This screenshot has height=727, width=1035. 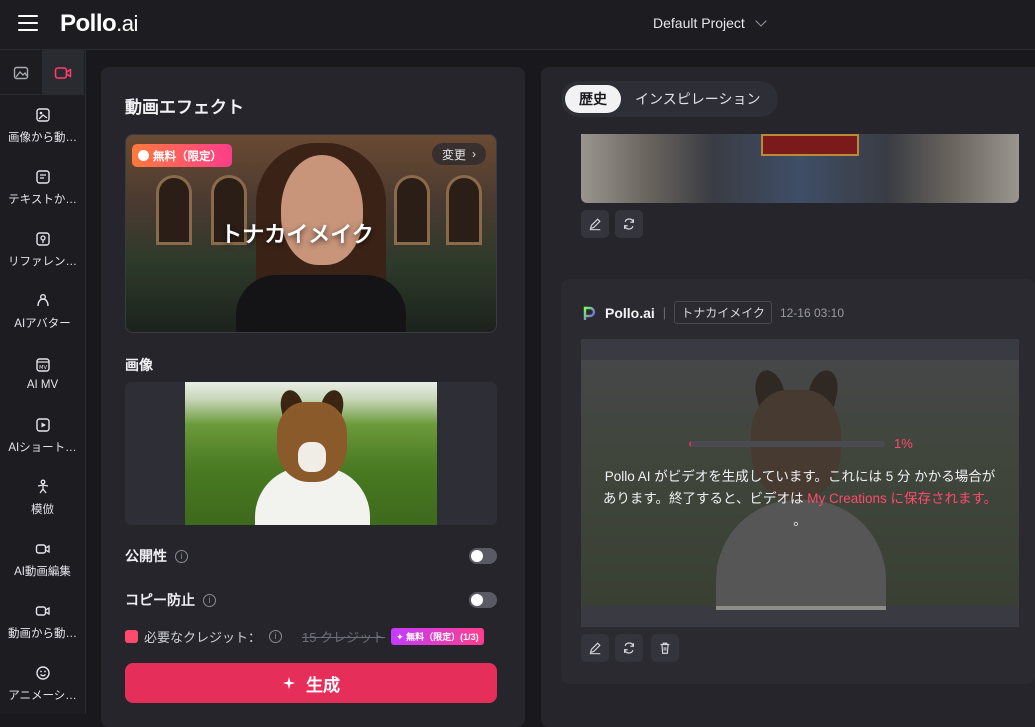 What do you see at coordinates (42, 425) in the screenshot?
I see `short-video-icon` at bounding box center [42, 425].